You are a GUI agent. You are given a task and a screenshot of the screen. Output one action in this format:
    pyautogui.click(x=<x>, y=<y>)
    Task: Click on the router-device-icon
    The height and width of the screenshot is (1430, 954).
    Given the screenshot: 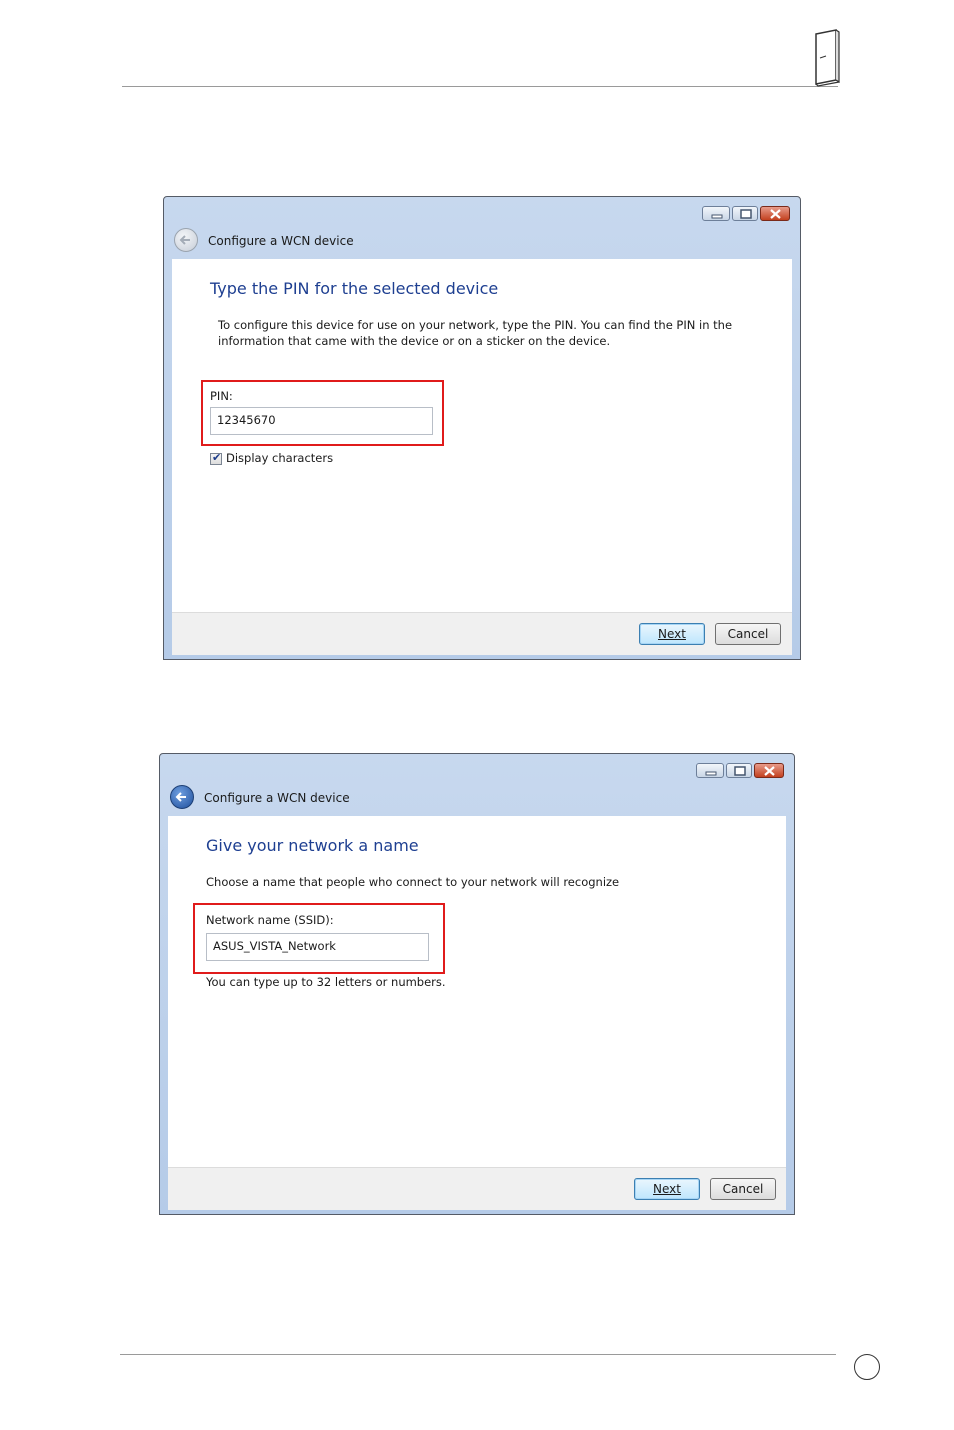 What is the action you would take?
    pyautogui.click(x=827, y=58)
    